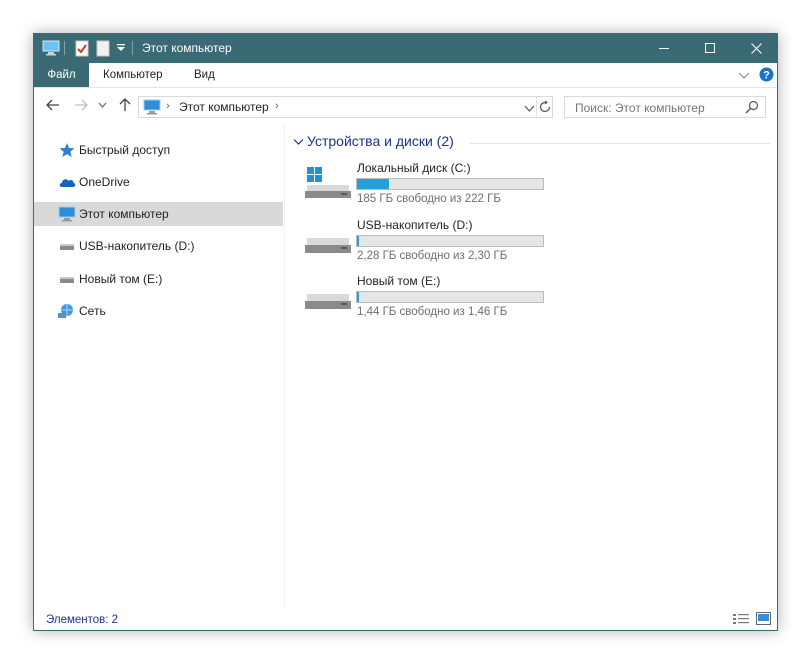 The image size is (811, 665). Describe the element at coordinates (432, 256) in the screenshot. I see `drive-free-space: 2,28 ГБ свободно из 2,30 ГБ` at that location.